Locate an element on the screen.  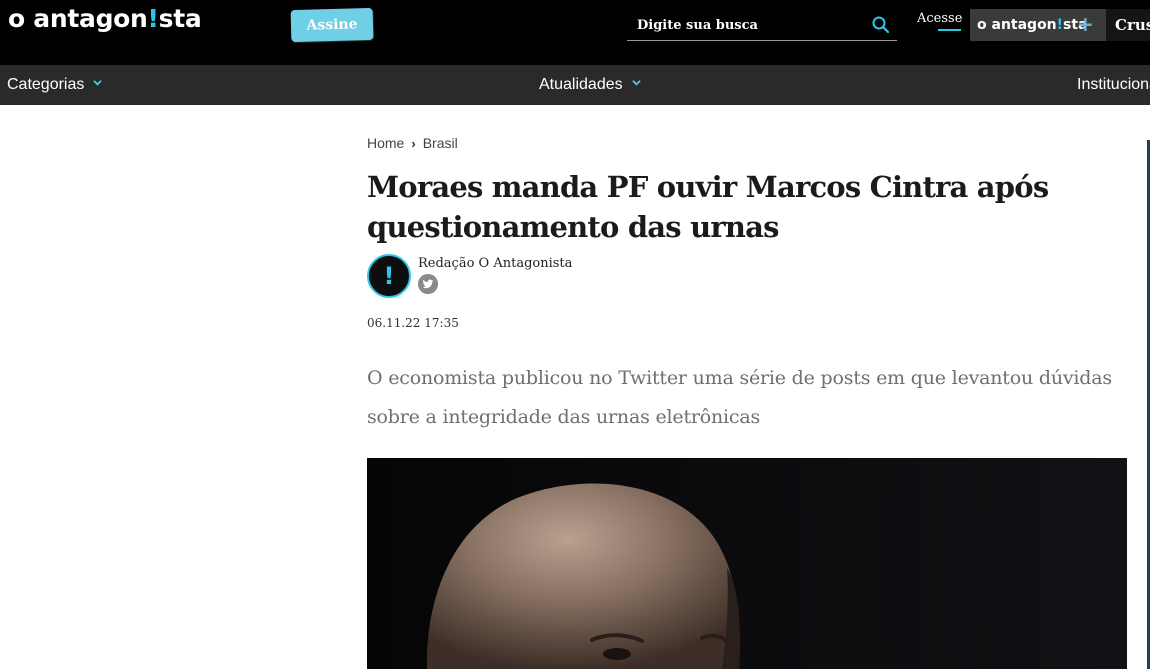
logo-exclamation: ! is located at coordinates (153, 18).